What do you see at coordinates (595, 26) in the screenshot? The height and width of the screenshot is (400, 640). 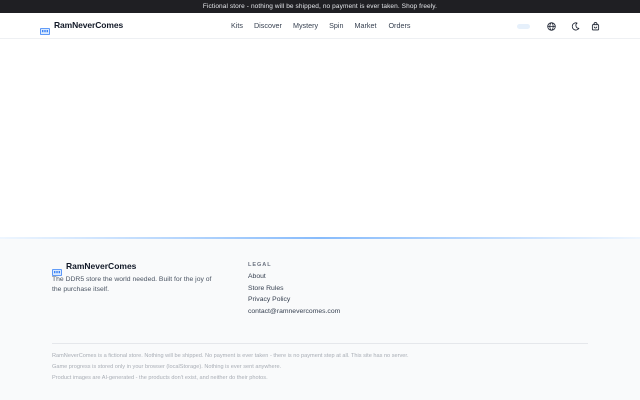 I see `cart-icon` at bounding box center [595, 26].